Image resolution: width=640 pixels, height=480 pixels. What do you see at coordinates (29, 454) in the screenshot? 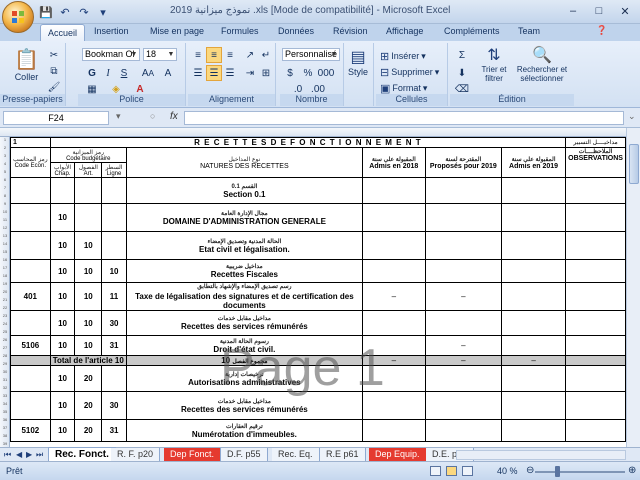
I see `next-sheet-icon: ▶` at bounding box center [29, 454].